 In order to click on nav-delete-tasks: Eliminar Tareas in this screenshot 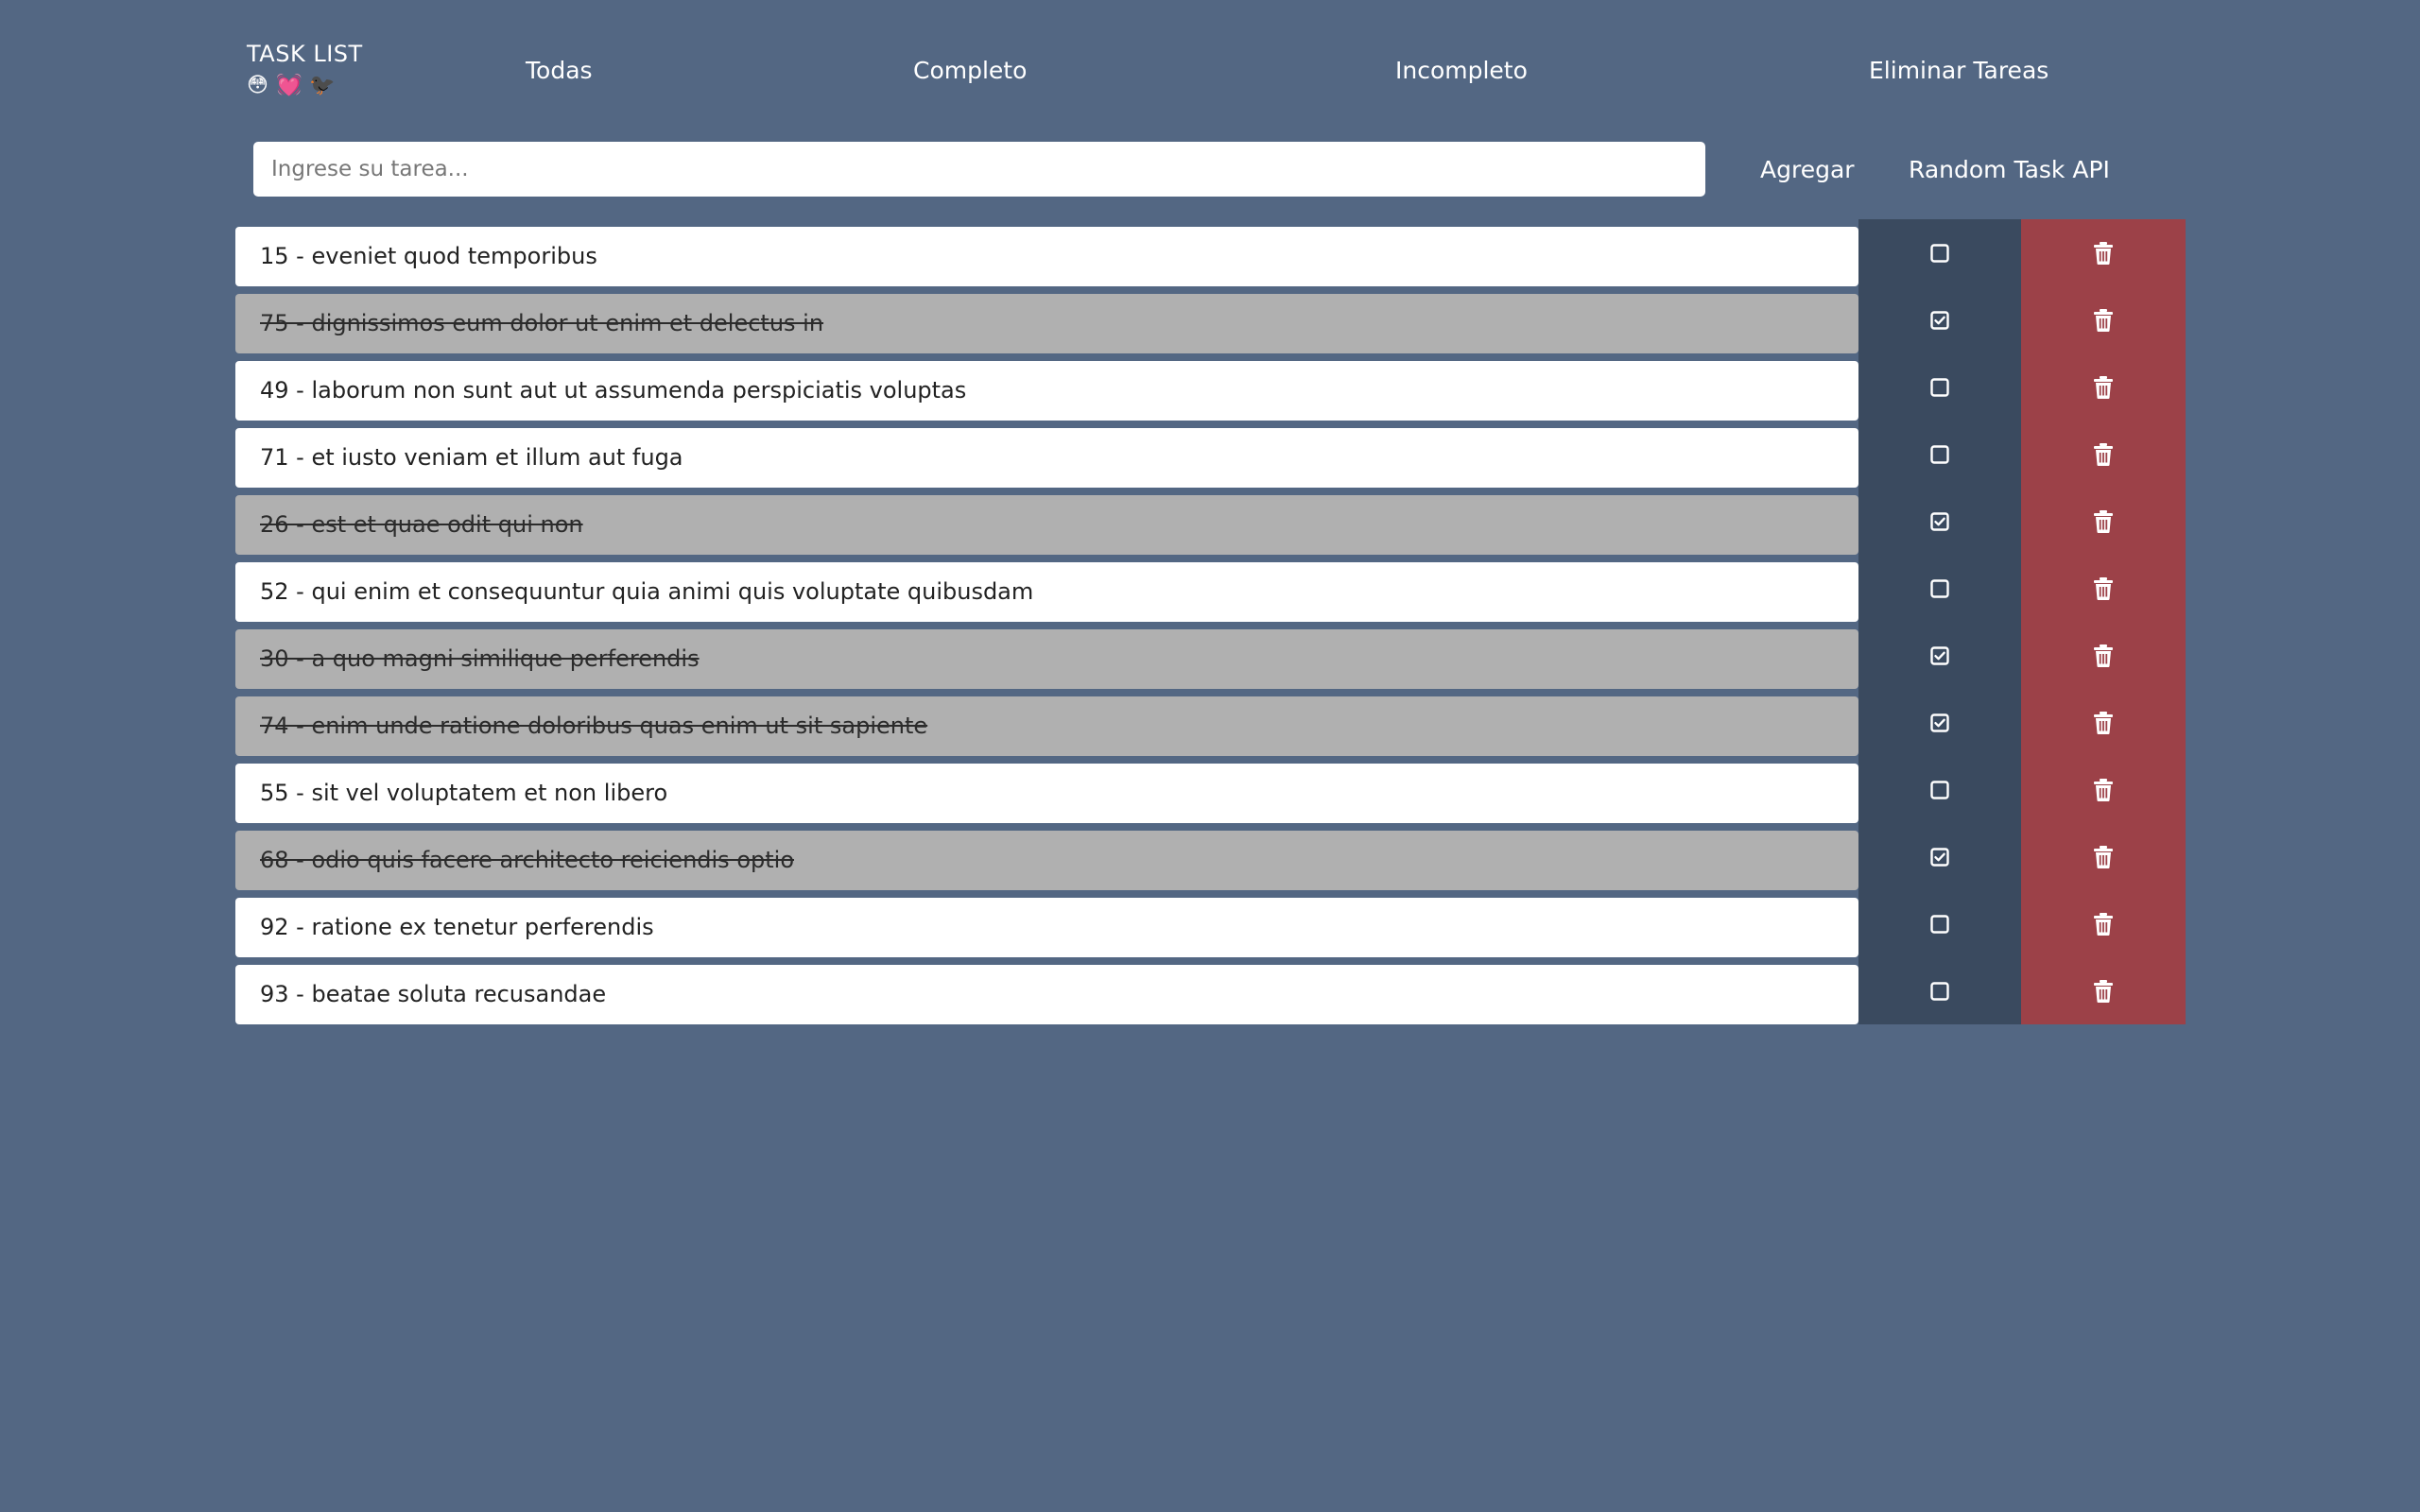, I will do `click(1958, 71)`.